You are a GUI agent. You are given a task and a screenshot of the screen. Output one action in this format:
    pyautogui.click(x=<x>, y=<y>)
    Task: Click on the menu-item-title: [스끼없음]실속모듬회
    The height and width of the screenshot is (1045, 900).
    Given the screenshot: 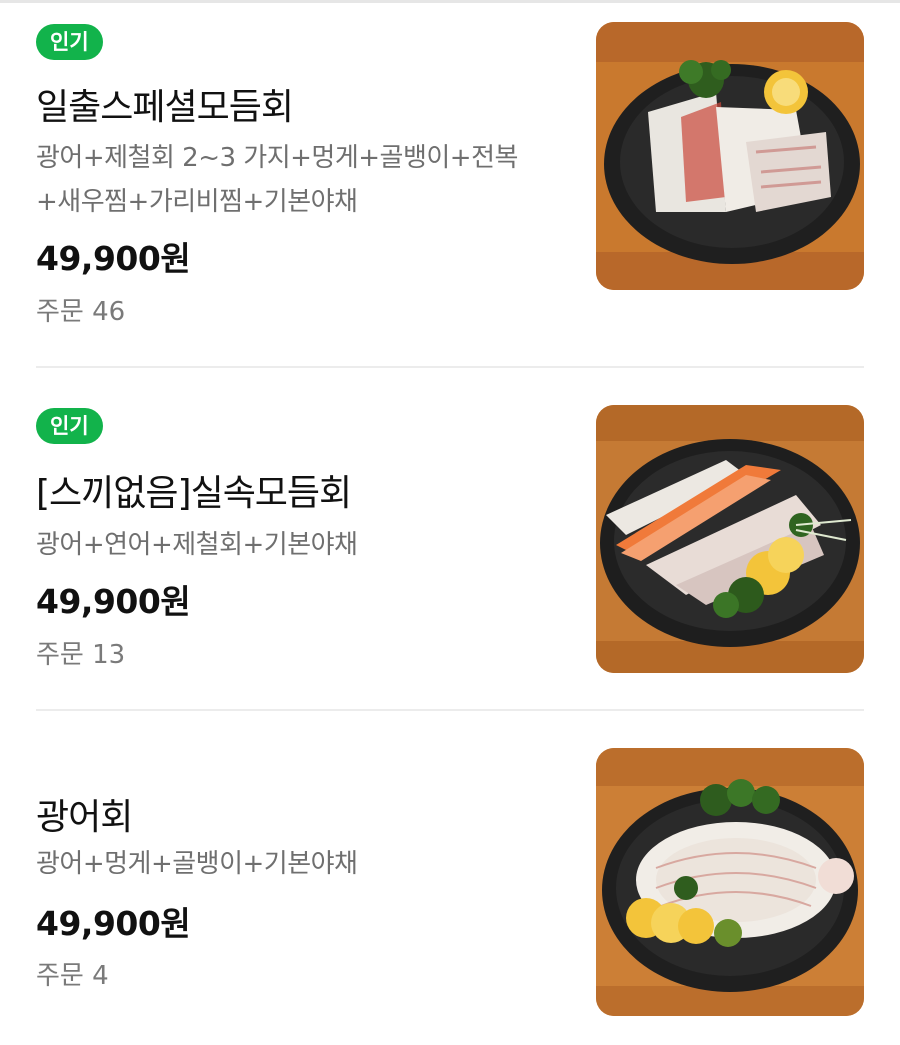 What is the action you would take?
    pyautogui.click(x=194, y=493)
    